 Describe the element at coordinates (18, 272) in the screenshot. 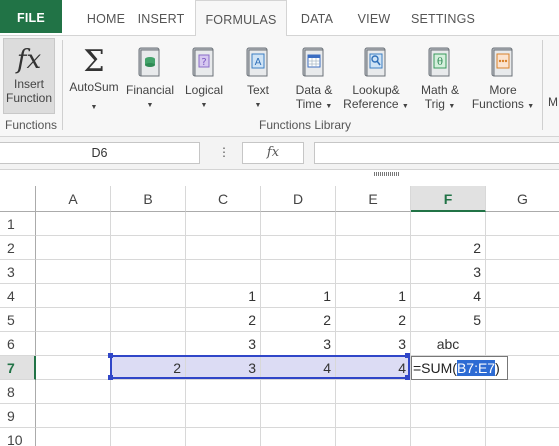

I see `row-header-3: 3` at that location.